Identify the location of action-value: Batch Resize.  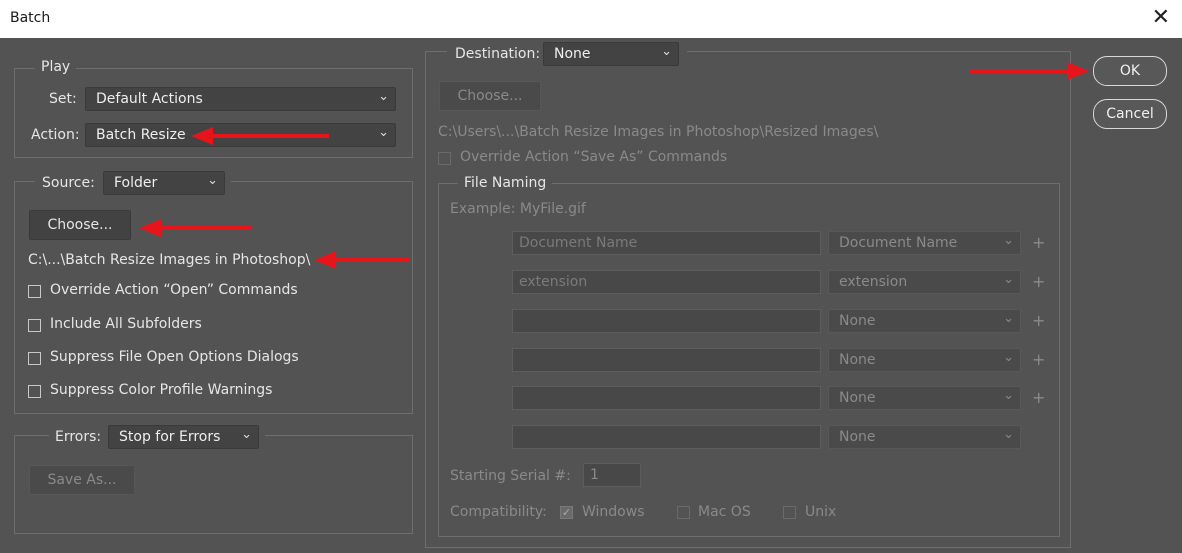
(141, 135).